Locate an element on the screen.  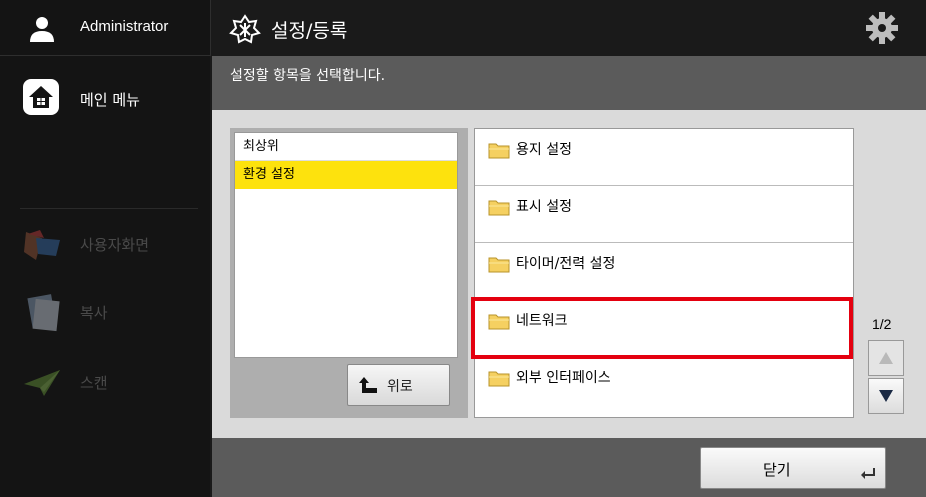
list-item-label: 타이머/전력 설정 is located at coordinates (566, 264).